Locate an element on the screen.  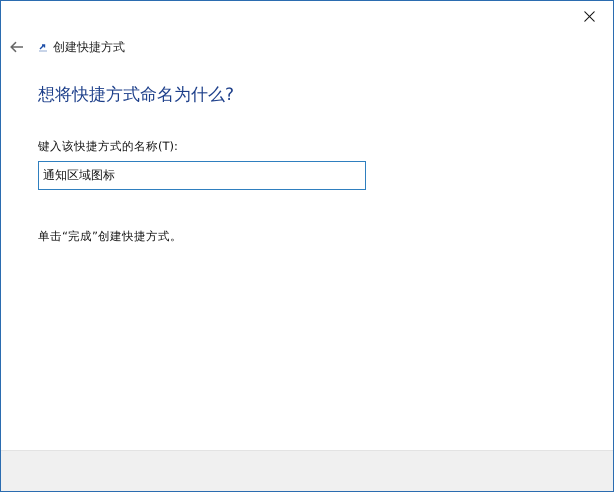
field-label: 键入该快捷方式的名称(T): is located at coordinates (108, 146).